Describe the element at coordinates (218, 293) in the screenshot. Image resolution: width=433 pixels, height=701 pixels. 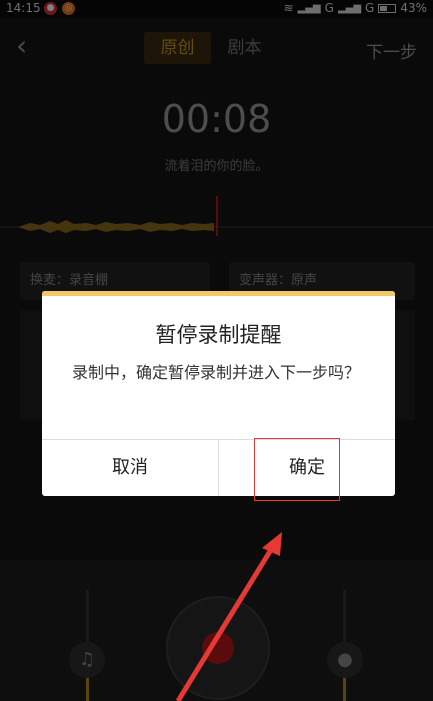
I see `dialog-accent-strip` at that location.